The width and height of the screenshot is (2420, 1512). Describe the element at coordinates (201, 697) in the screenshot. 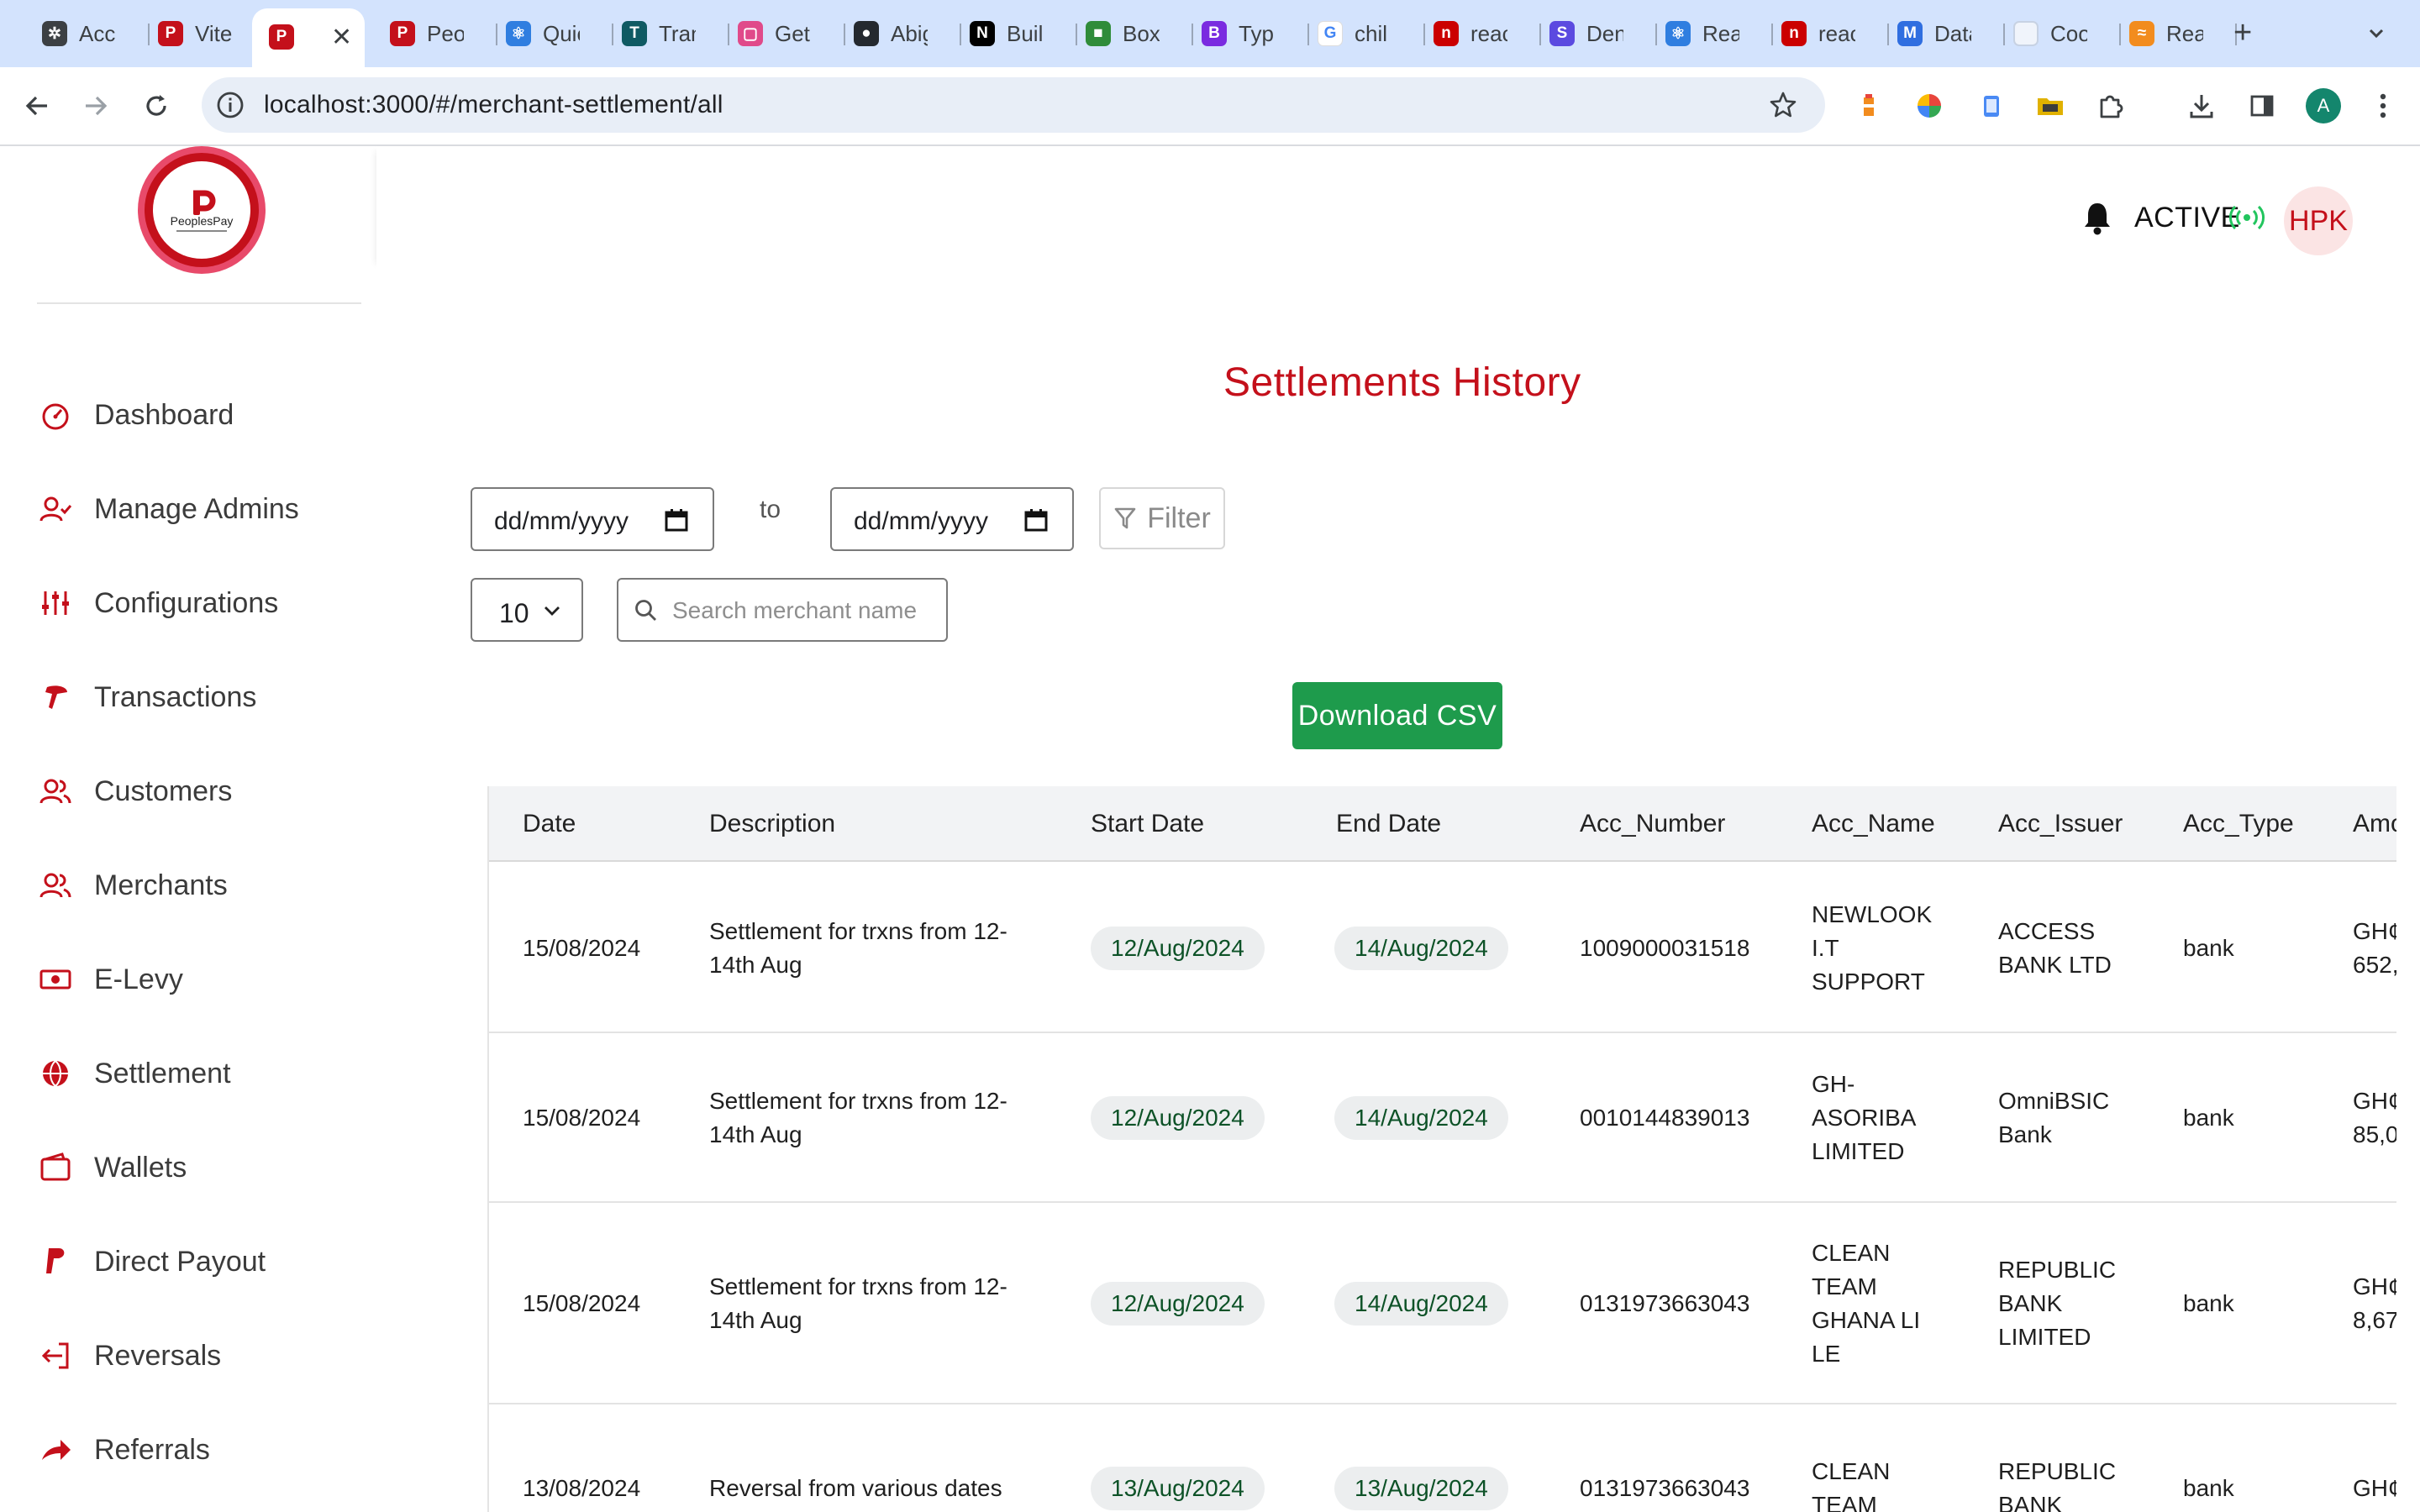

I see `sidebar-item-transactions: Transactions` at that location.